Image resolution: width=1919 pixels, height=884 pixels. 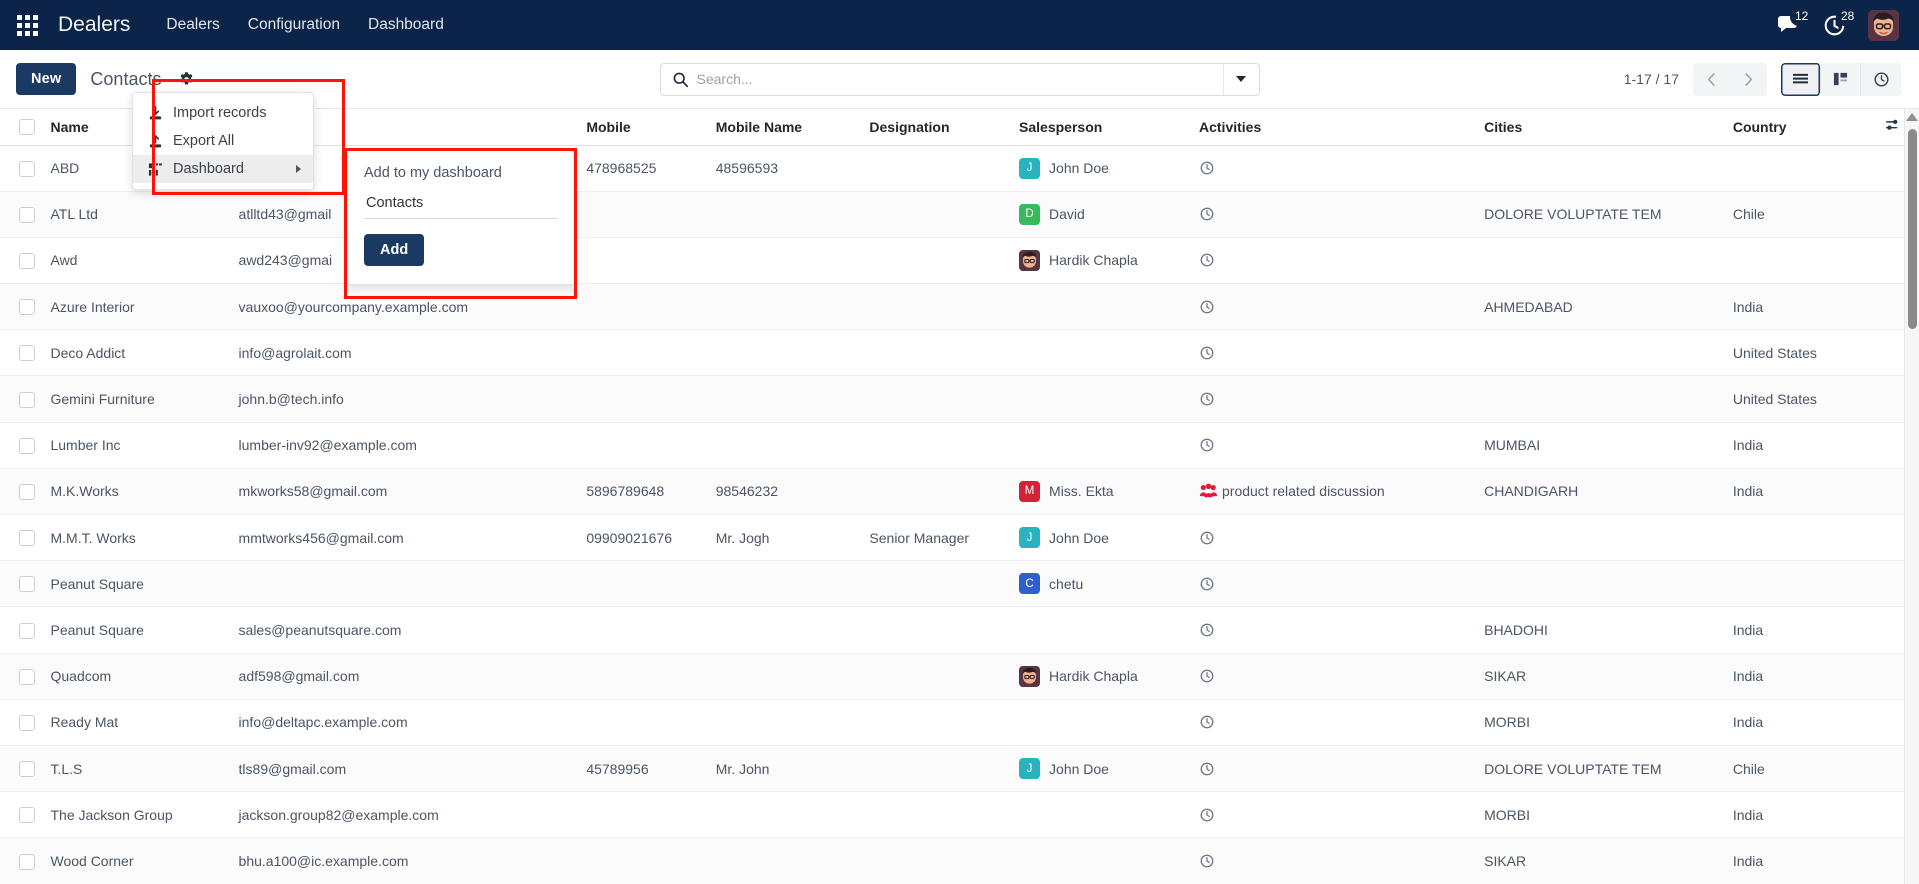 What do you see at coordinates (938, 538) in the screenshot?
I see `cell-designation: Senior Manager` at bounding box center [938, 538].